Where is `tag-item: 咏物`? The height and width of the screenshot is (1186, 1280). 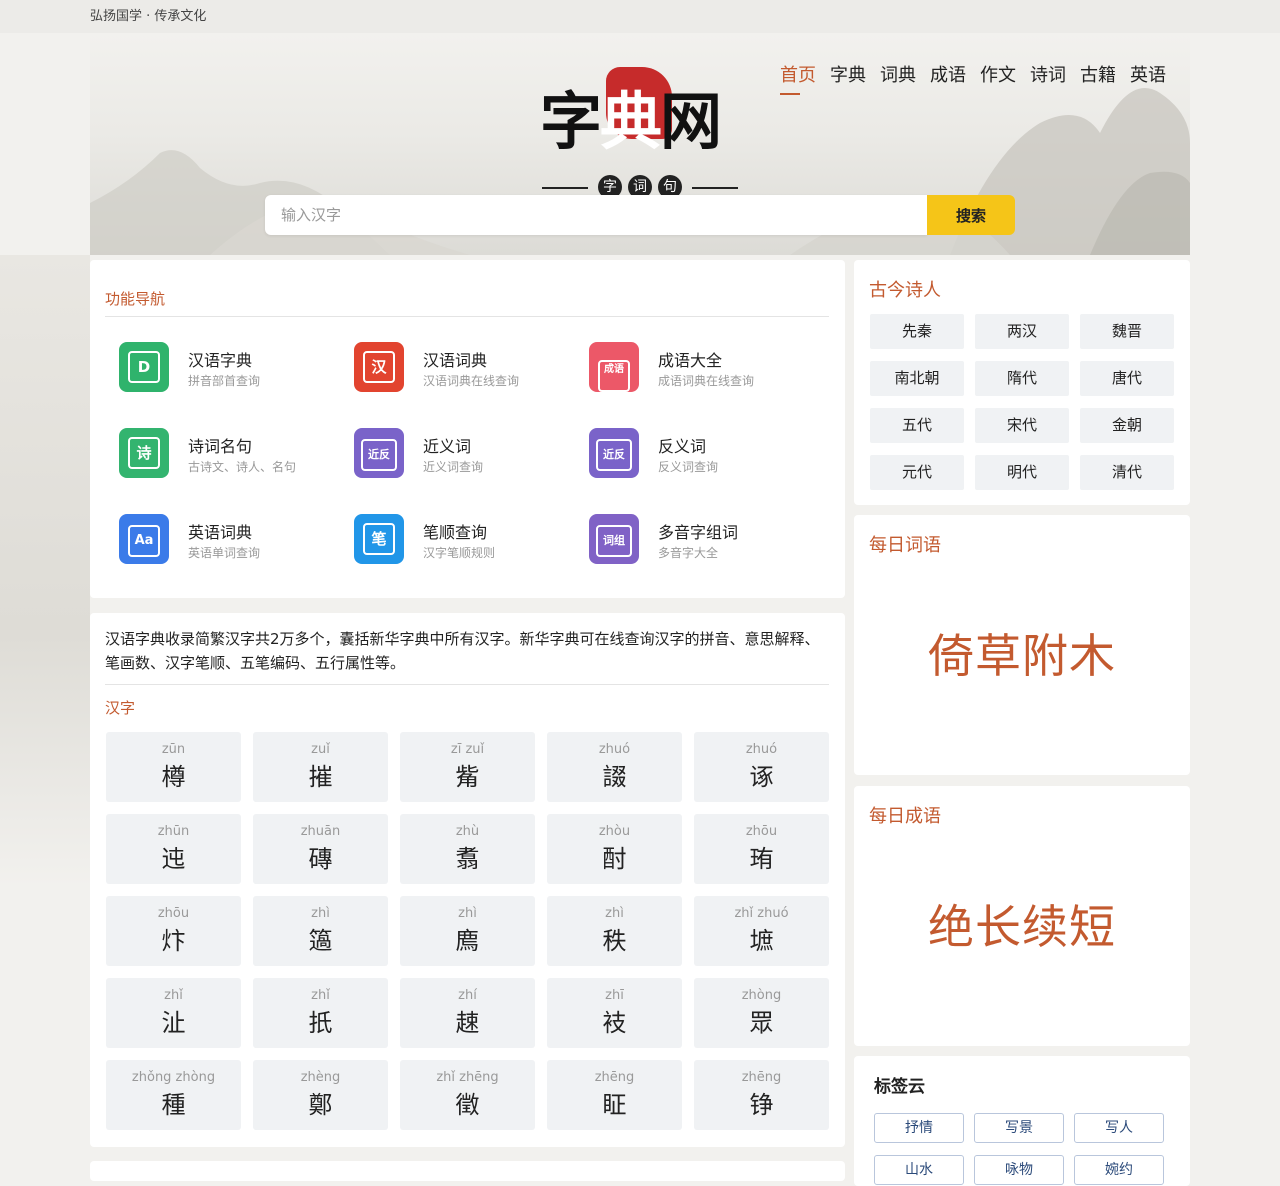 tag-item: 咏物 is located at coordinates (1019, 1170).